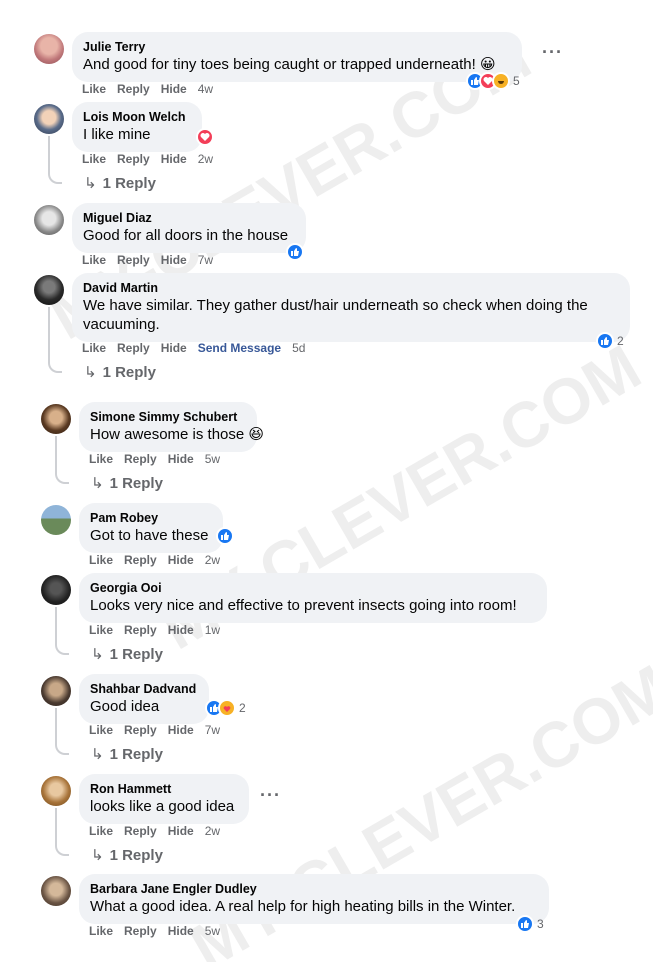 Image resolution: width=653 pixels, height=962 pixels. What do you see at coordinates (314, 889) in the screenshot?
I see `comment-author: Barbara Jane Engler Dudley` at bounding box center [314, 889].